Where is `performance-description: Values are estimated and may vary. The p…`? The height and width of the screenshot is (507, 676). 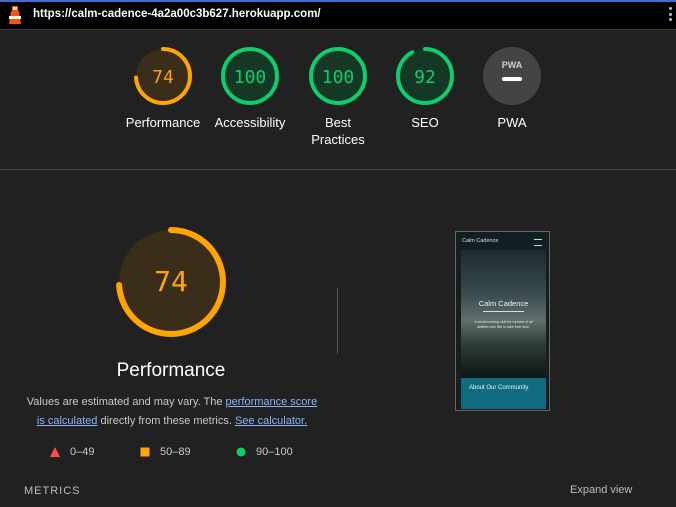 performance-description: Values are estimated and may vary. The p… is located at coordinates (172, 412).